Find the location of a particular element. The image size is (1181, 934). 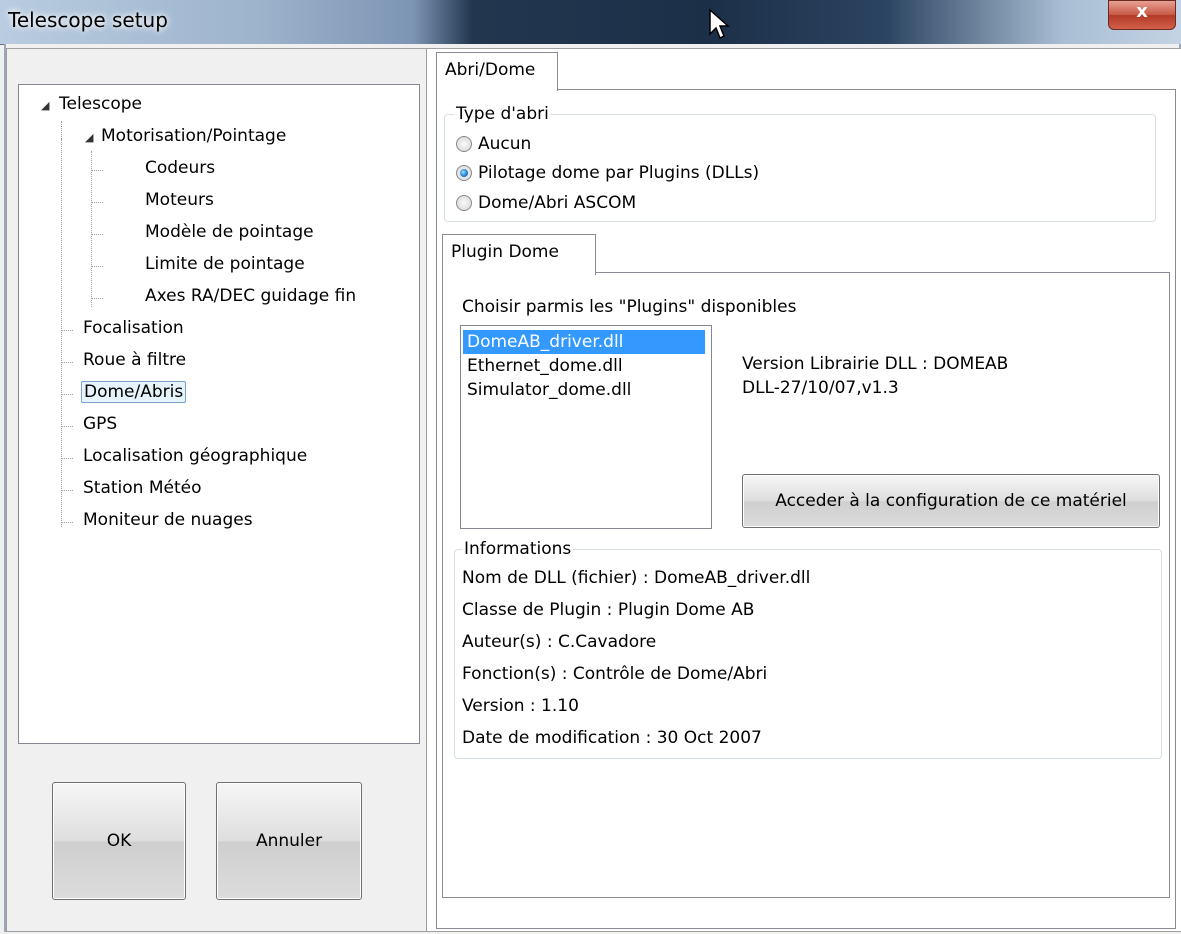

info-plugin-class: Classe de Plugin : Plugin Dome AB is located at coordinates (608, 610).